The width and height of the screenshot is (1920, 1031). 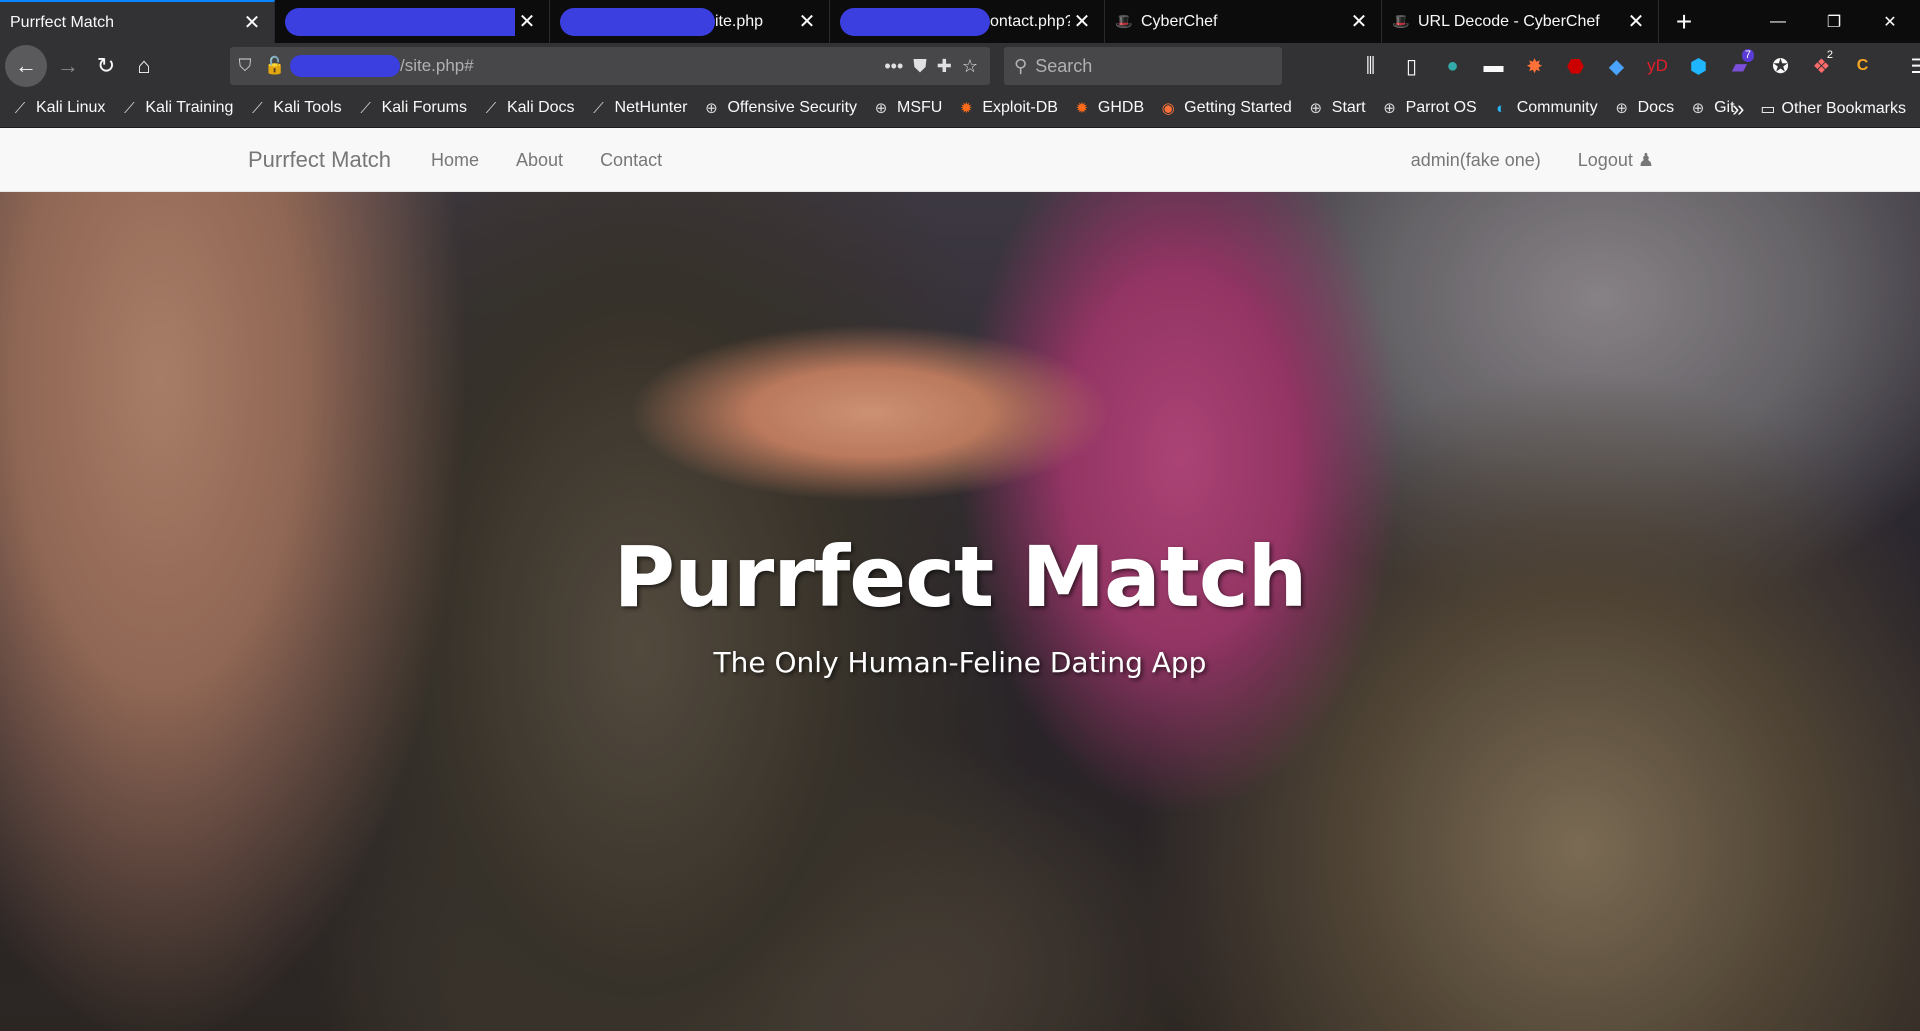 I want to click on tab-cyberchef: 🎩 CyberChef ✕, so click(x=1243, y=21).